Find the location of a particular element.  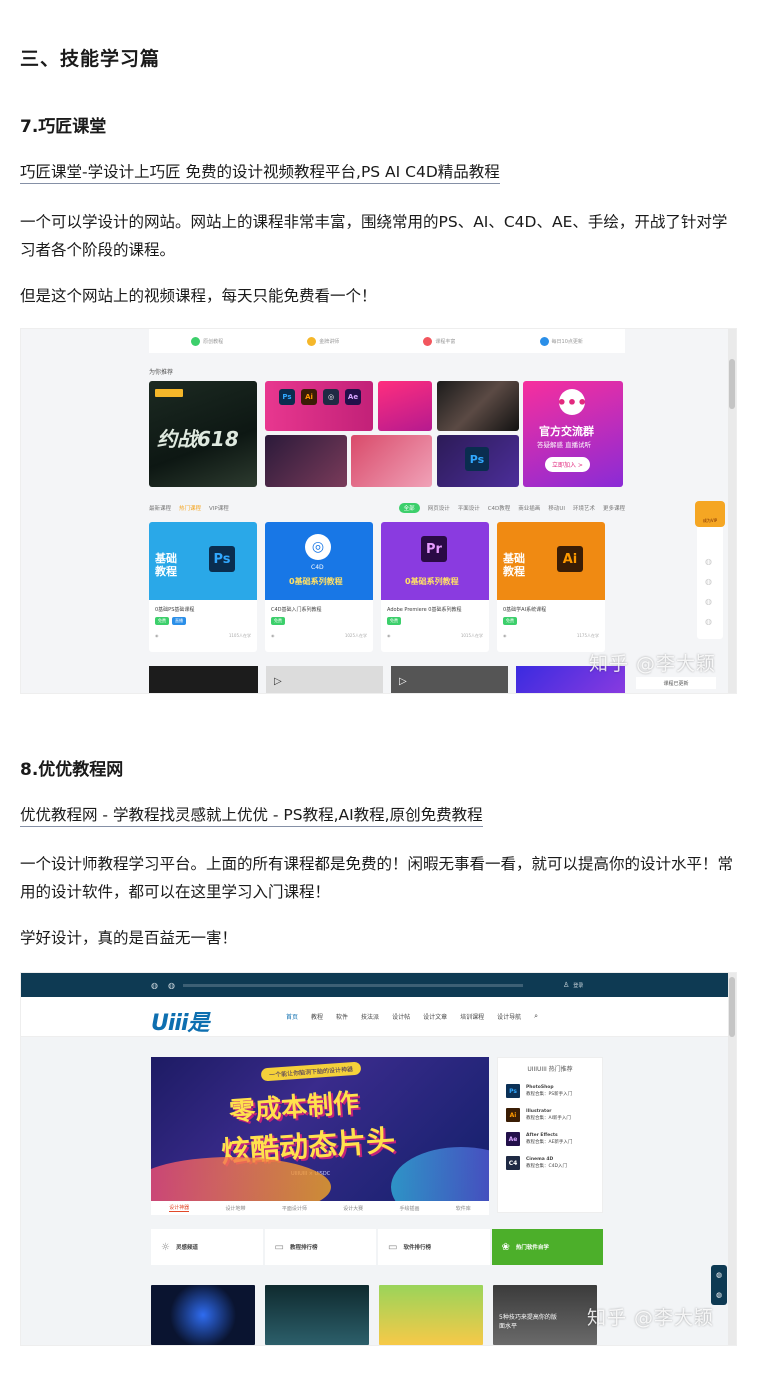

vip-badge: 成为VIP is located at coordinates (710, 514).